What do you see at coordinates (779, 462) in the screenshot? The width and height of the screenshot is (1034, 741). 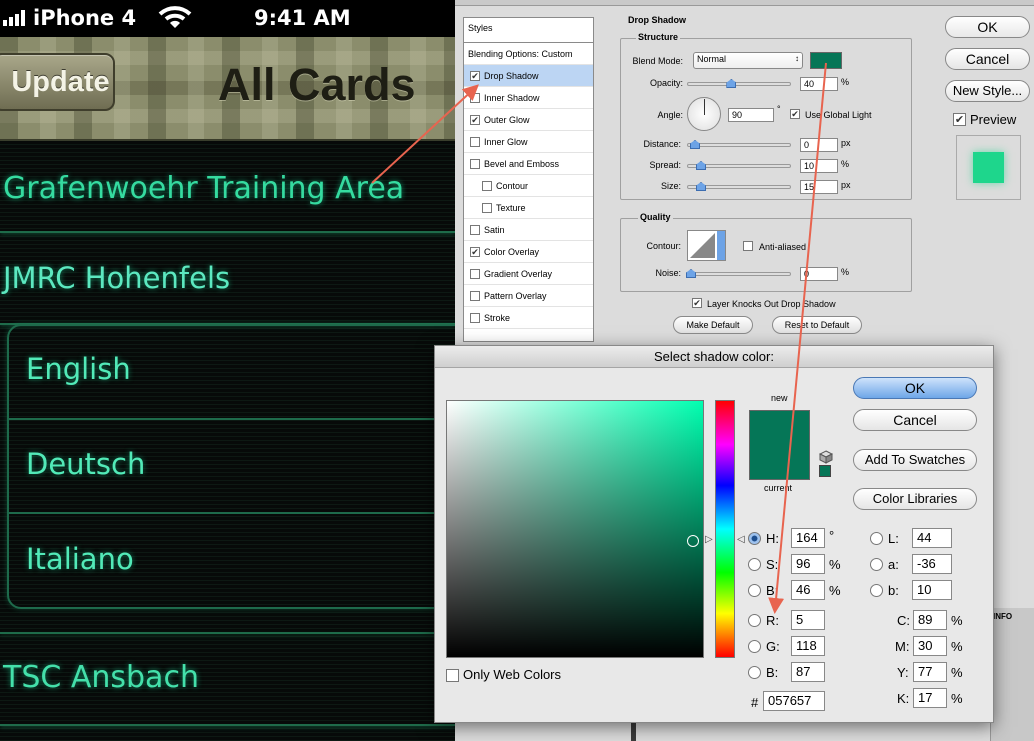 I see `current-color-swatch` at bounding box center [779, 462].